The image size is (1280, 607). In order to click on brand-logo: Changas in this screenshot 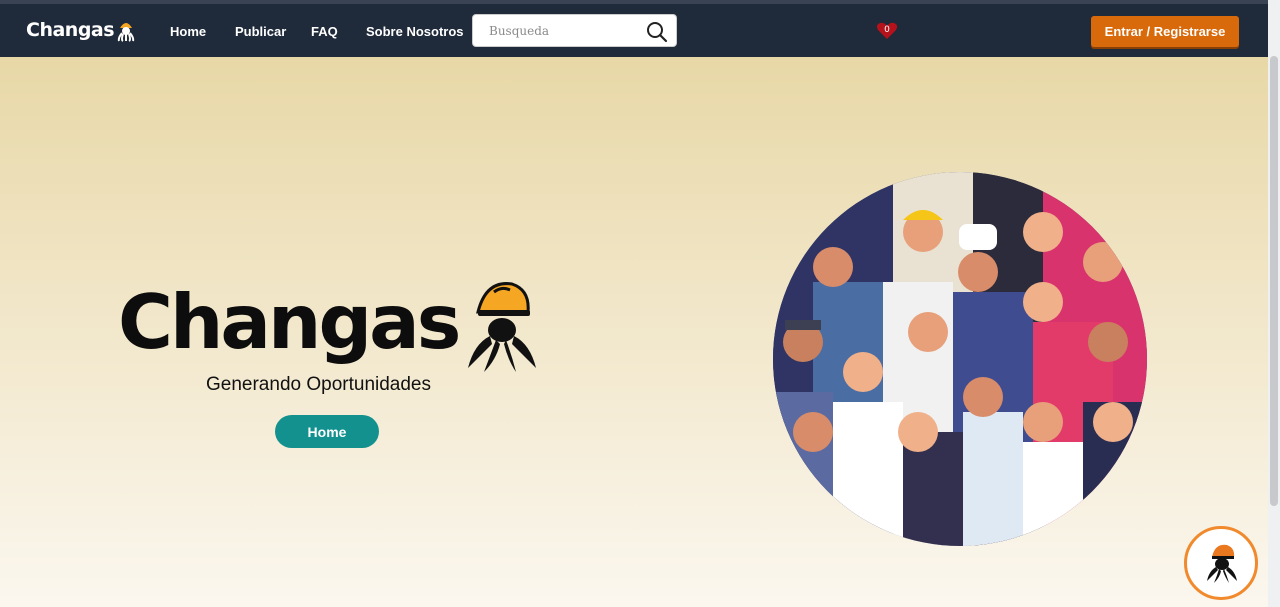, I will do `click(81, 30)`.